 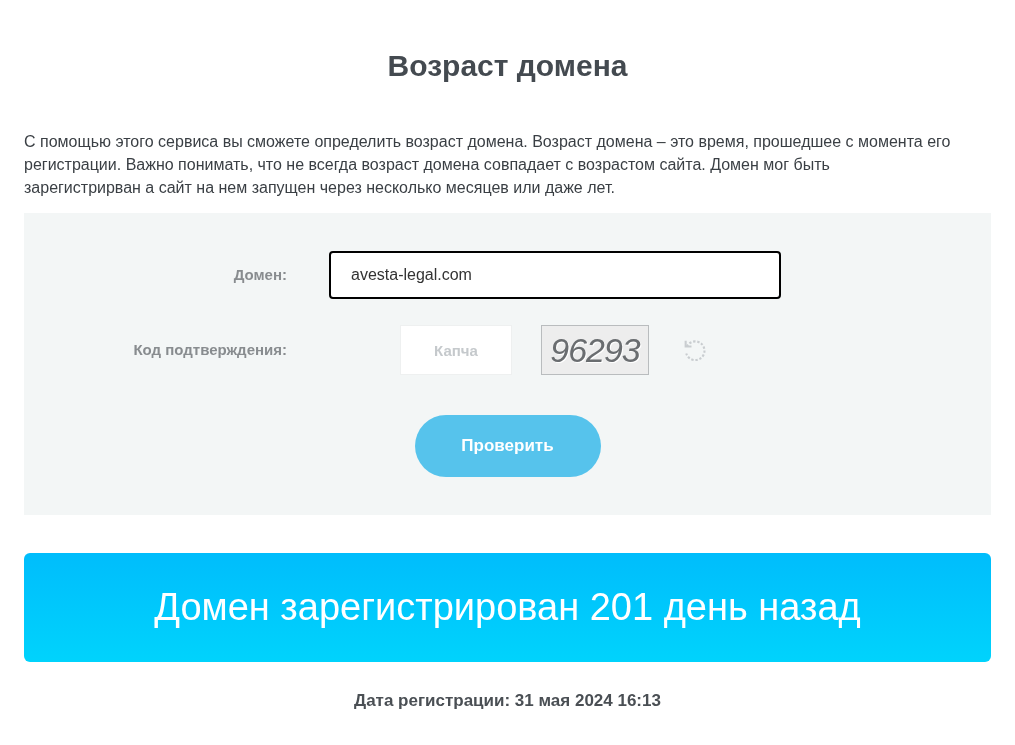 What do you see at coordinates (209, 349) in the screenshot?
I see `captcha-label: Код подтверждения:` at bounding box center [209, 349].